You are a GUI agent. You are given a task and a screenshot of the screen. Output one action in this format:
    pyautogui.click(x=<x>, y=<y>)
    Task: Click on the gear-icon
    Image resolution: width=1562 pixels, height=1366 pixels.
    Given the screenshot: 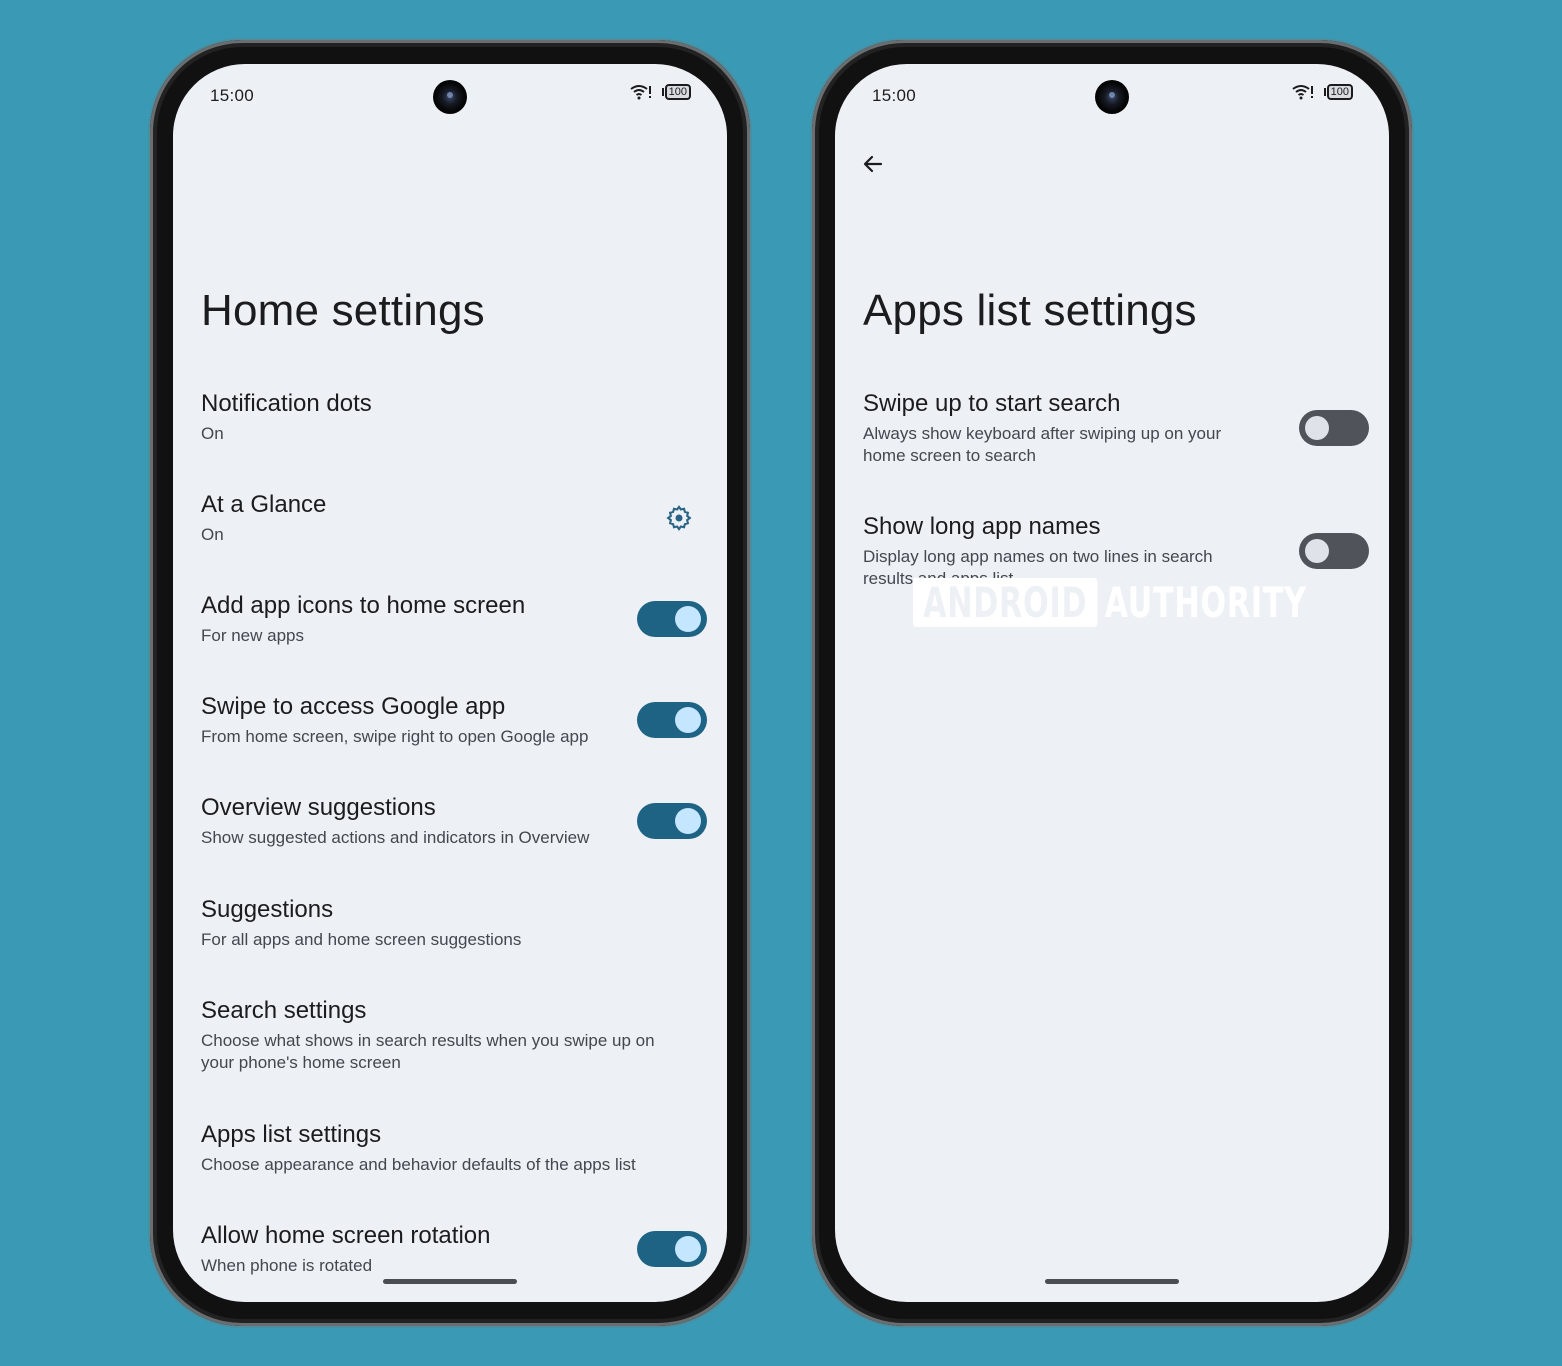 What is the action you would take?
    pyautogui.click(x=679, y=518)
    